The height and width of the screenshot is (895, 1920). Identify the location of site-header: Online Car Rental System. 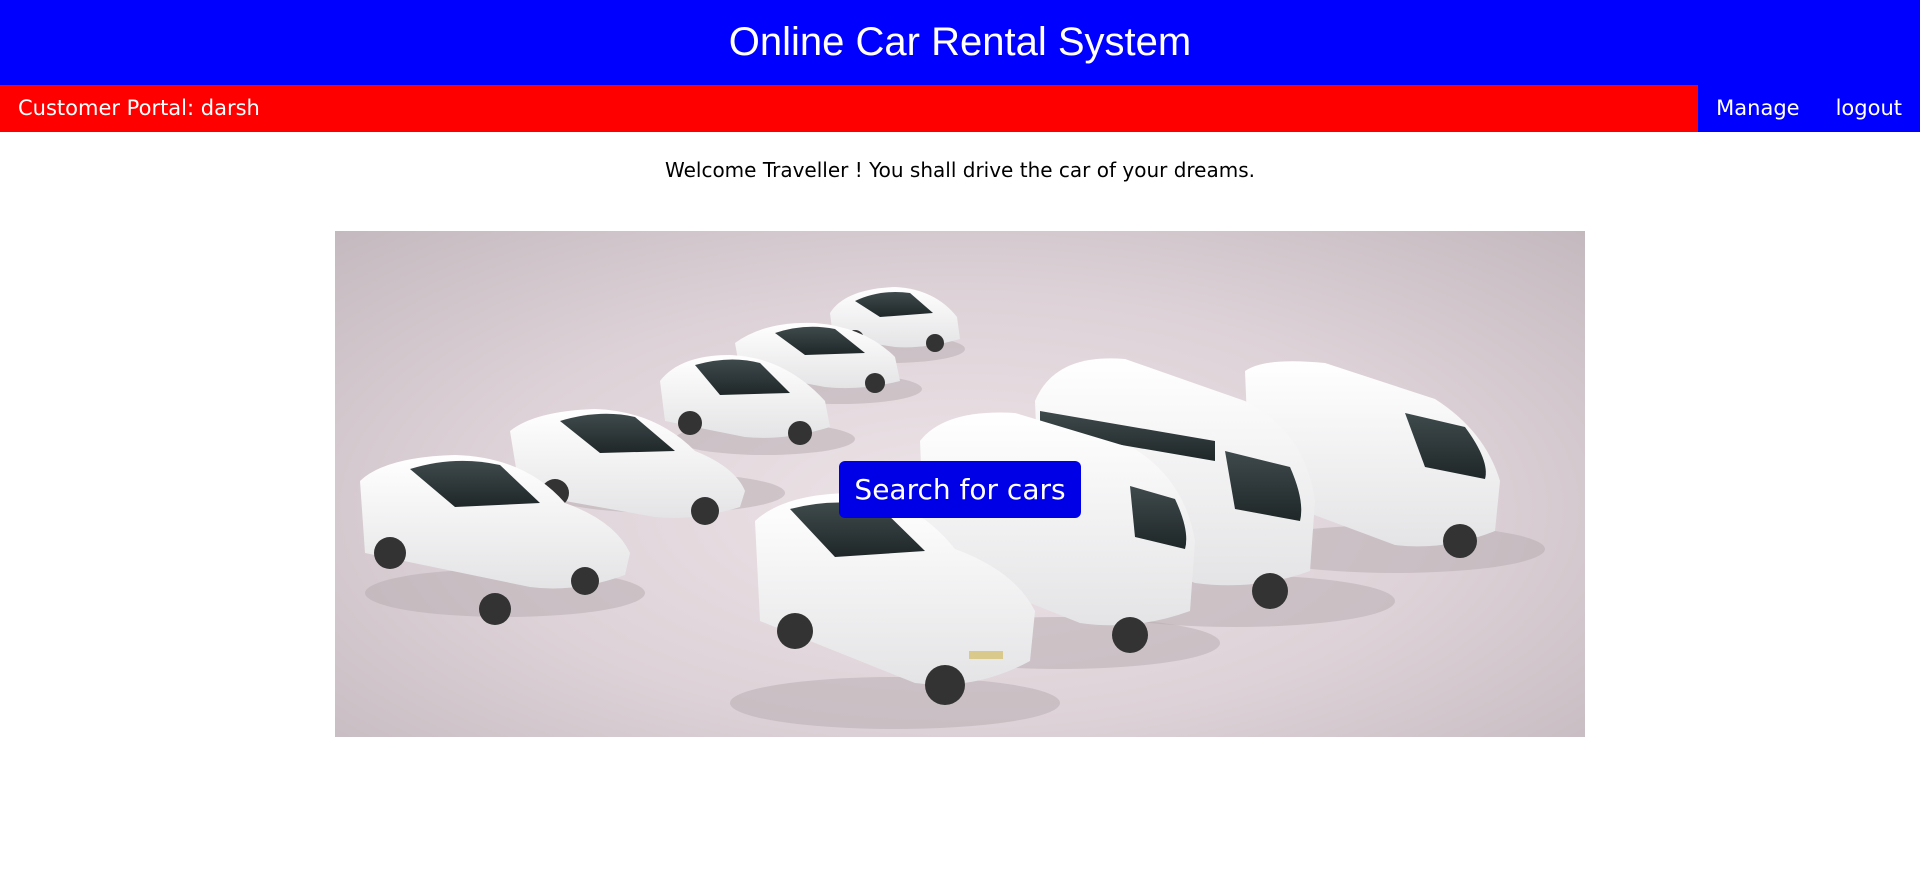
(960, 42).